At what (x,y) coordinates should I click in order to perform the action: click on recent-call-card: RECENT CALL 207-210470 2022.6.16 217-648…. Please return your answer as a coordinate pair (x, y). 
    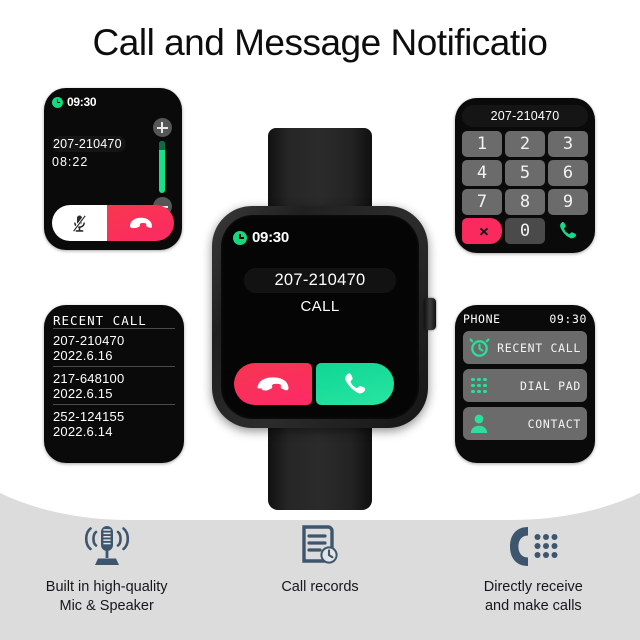
    Looking at the image, I should click on (114, 384).